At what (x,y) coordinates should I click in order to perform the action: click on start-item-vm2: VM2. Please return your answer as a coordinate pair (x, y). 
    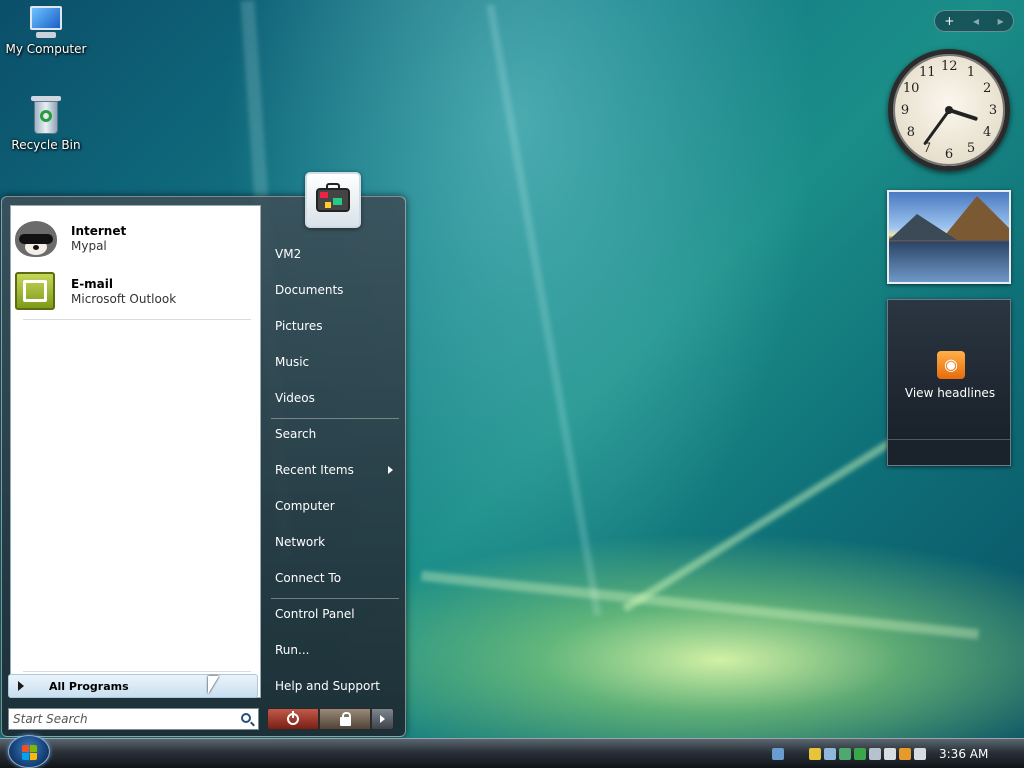
    Looking at the image, I should click on (337, 254).